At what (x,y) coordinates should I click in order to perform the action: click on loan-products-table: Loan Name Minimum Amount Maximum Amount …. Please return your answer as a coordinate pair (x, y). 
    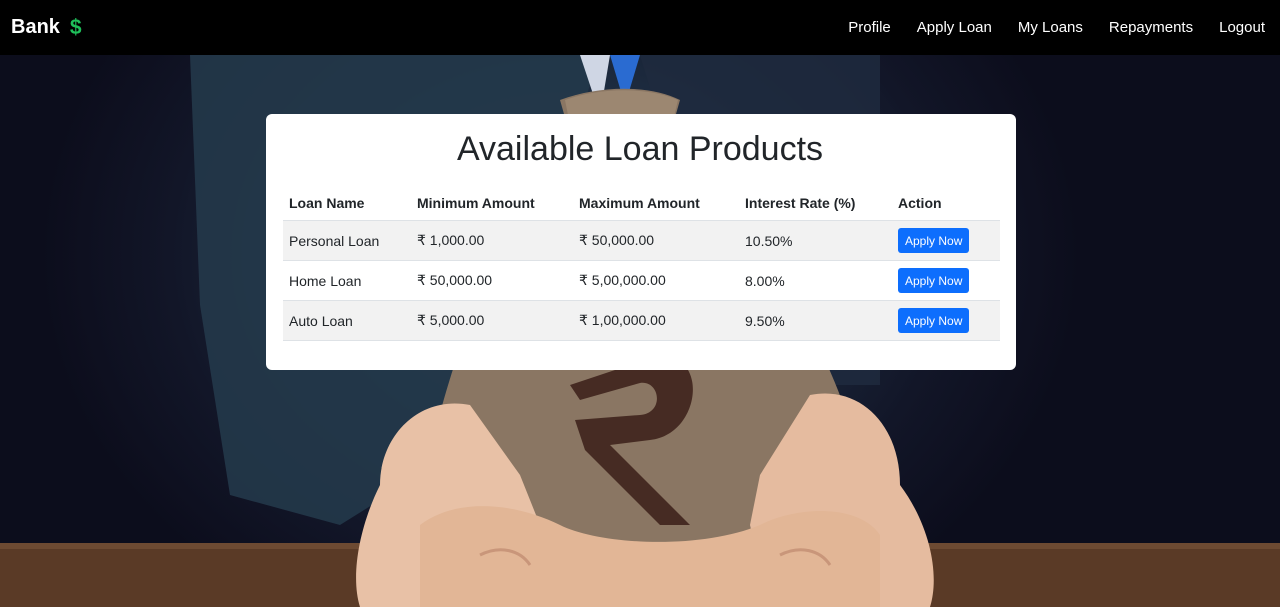
    Looking at the image, I should click on (641, 263).